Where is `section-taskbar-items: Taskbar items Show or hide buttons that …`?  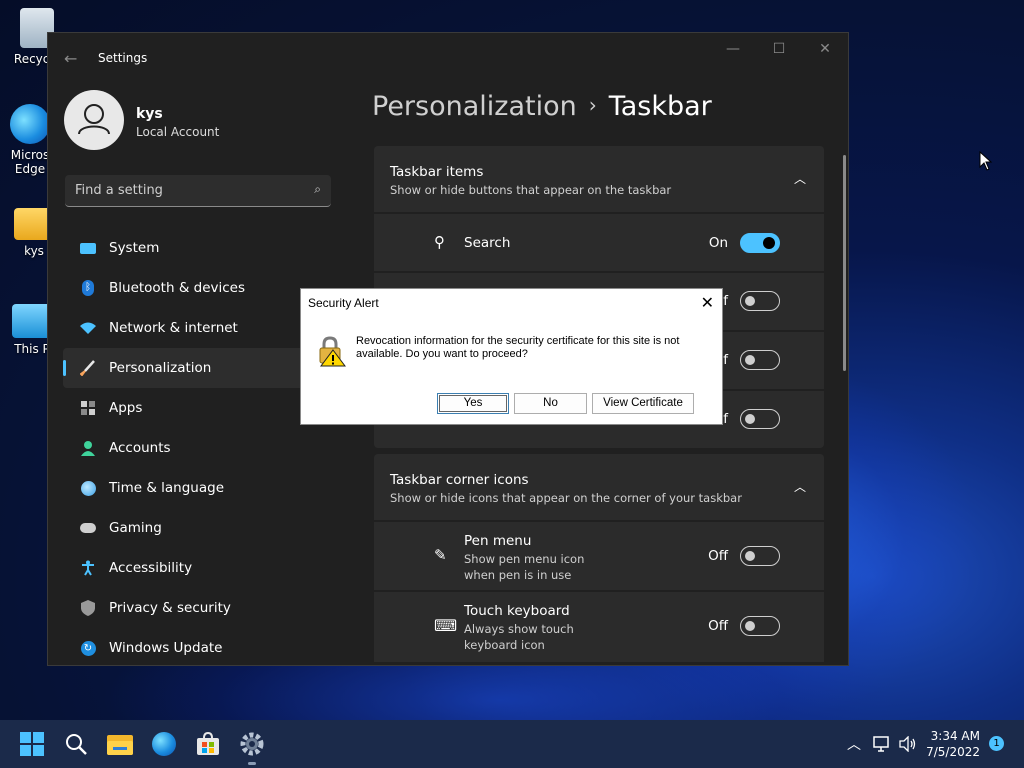 section-taskbar-items: Taskbar items Show or hide buttons that … is located at coordinates (599, 179).